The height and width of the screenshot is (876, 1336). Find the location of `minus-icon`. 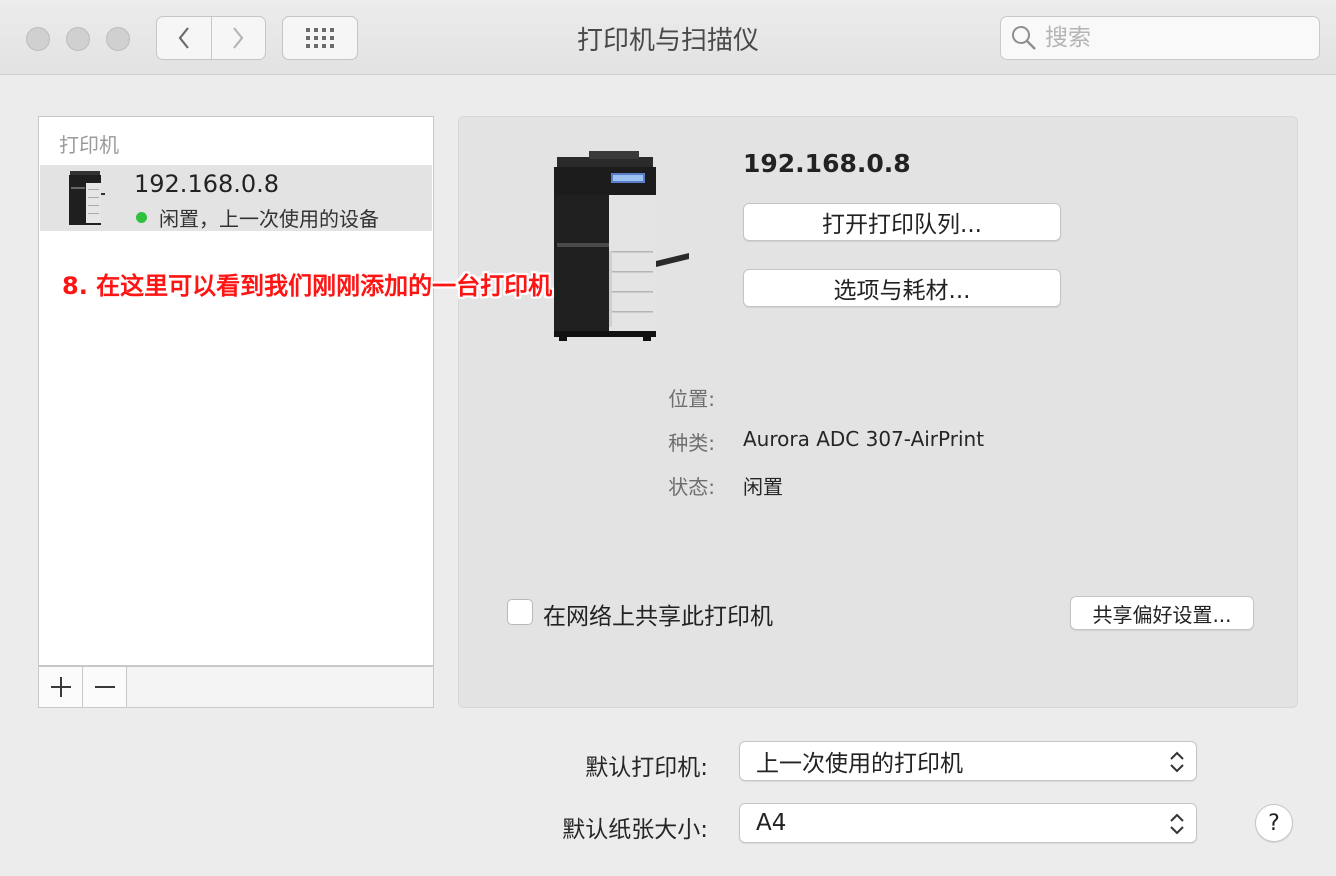

minus-icon is located at coordinates (104, 687).